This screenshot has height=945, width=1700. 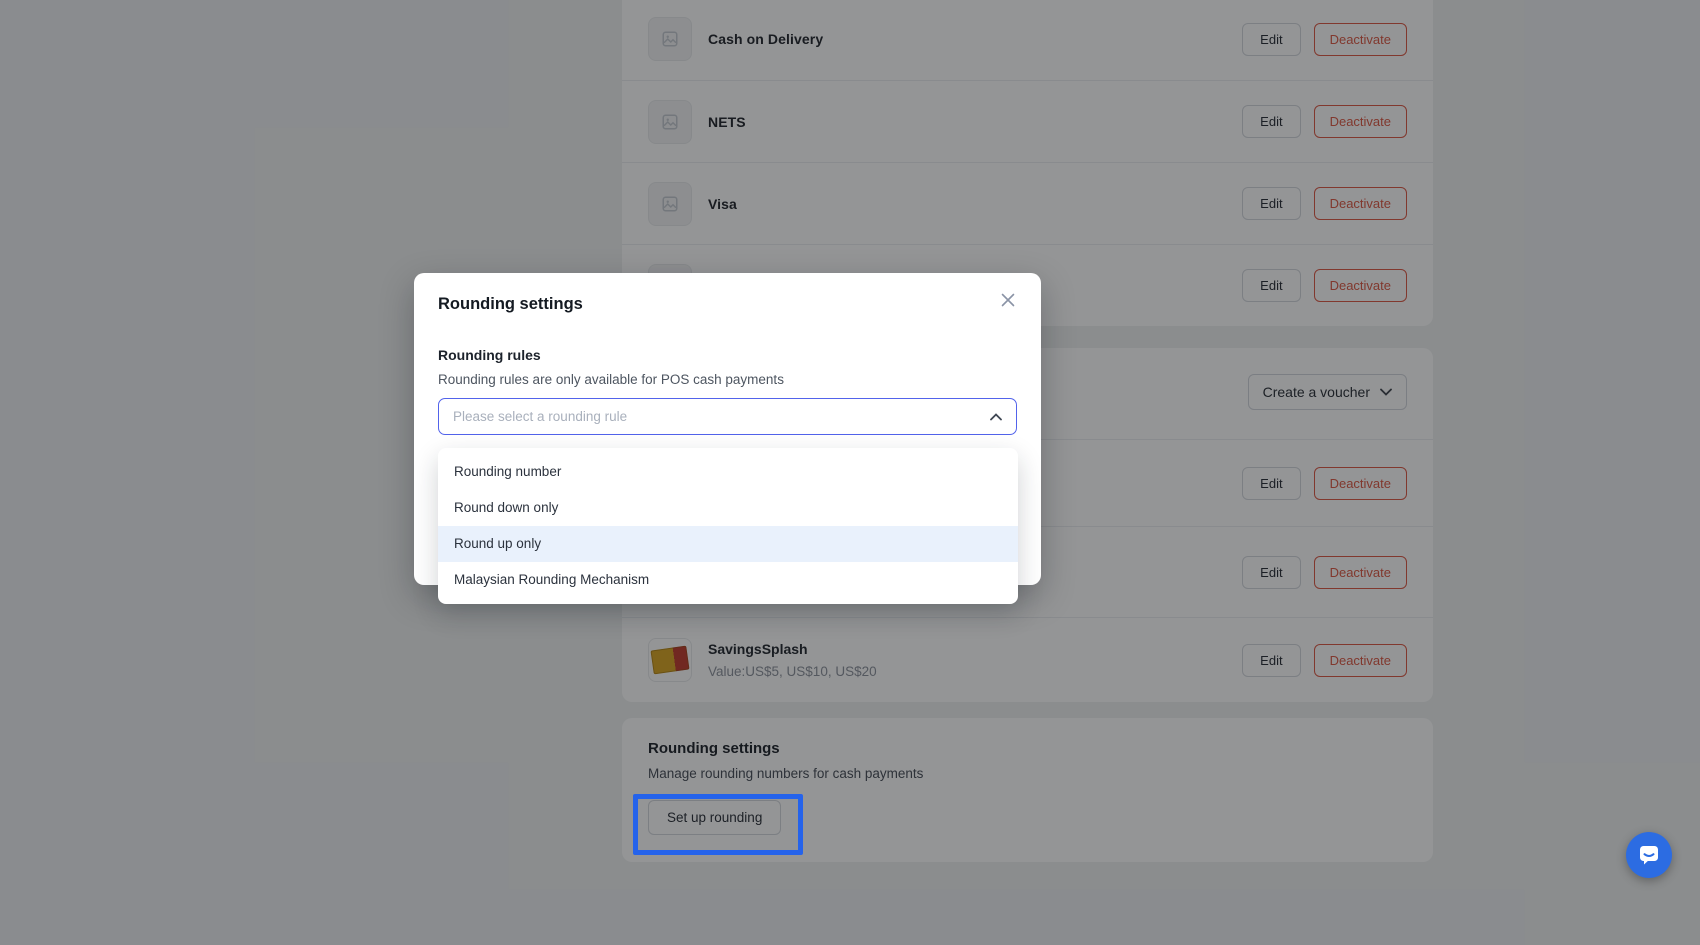 What do you see at coordinates (728, 544) in the screenshot?
I see `dropdown-option: Round up only` at bounding box center [728, 544].